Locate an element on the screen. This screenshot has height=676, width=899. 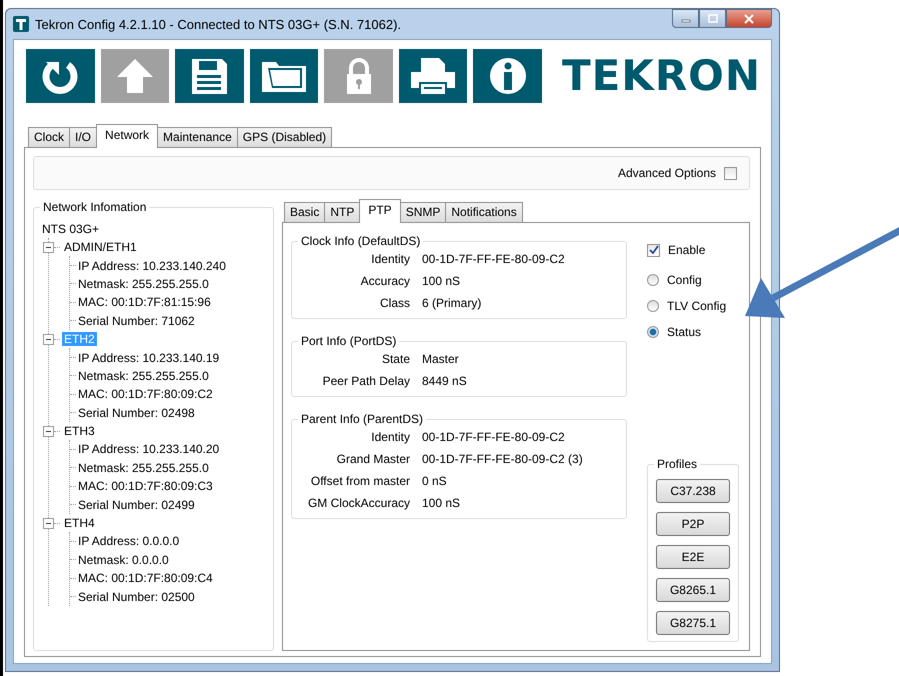
enable-label: Enable is located at coordinates (687, 250).